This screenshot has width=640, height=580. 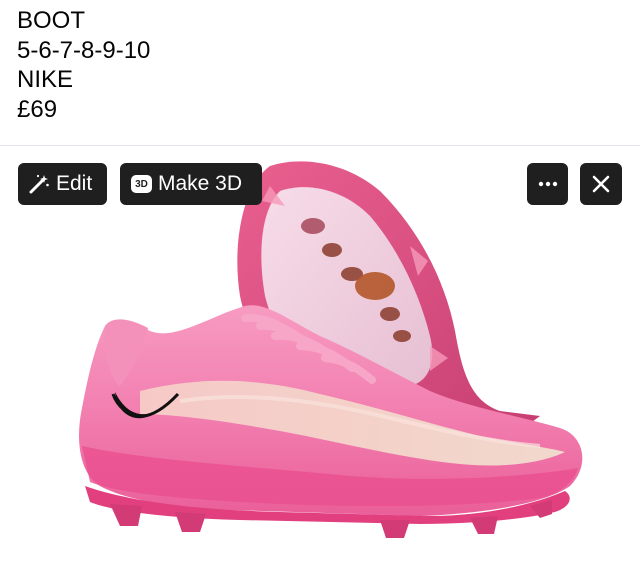 I want to click on edit-label: Edit, so click(x=74, y=183).